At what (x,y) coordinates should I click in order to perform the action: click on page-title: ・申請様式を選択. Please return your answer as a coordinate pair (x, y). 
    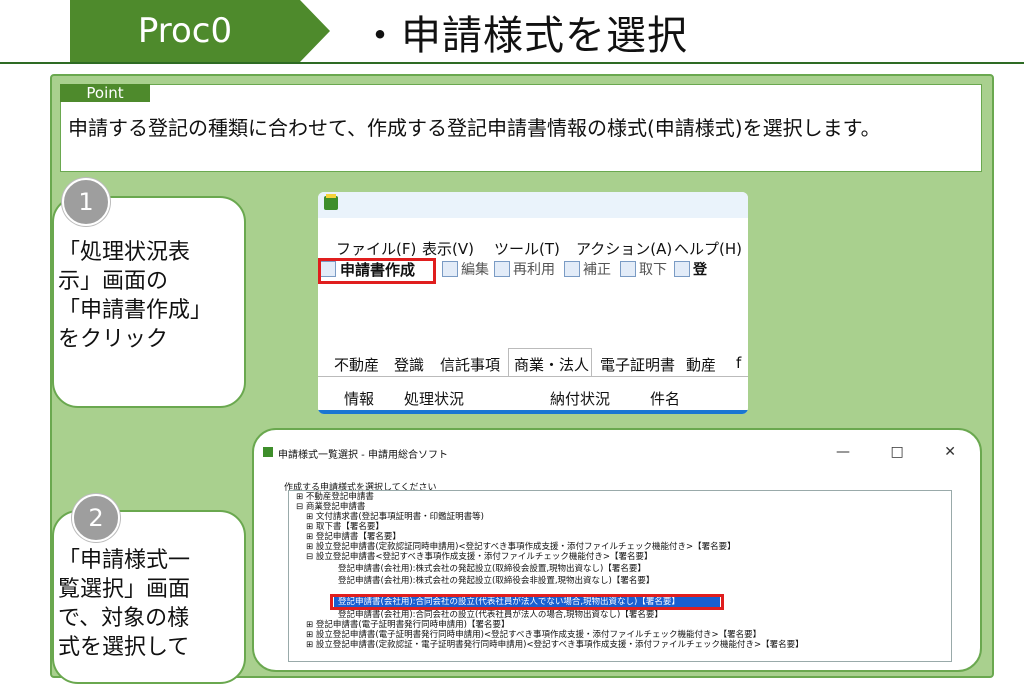
    Looking at the image, I should click on (524, 36).